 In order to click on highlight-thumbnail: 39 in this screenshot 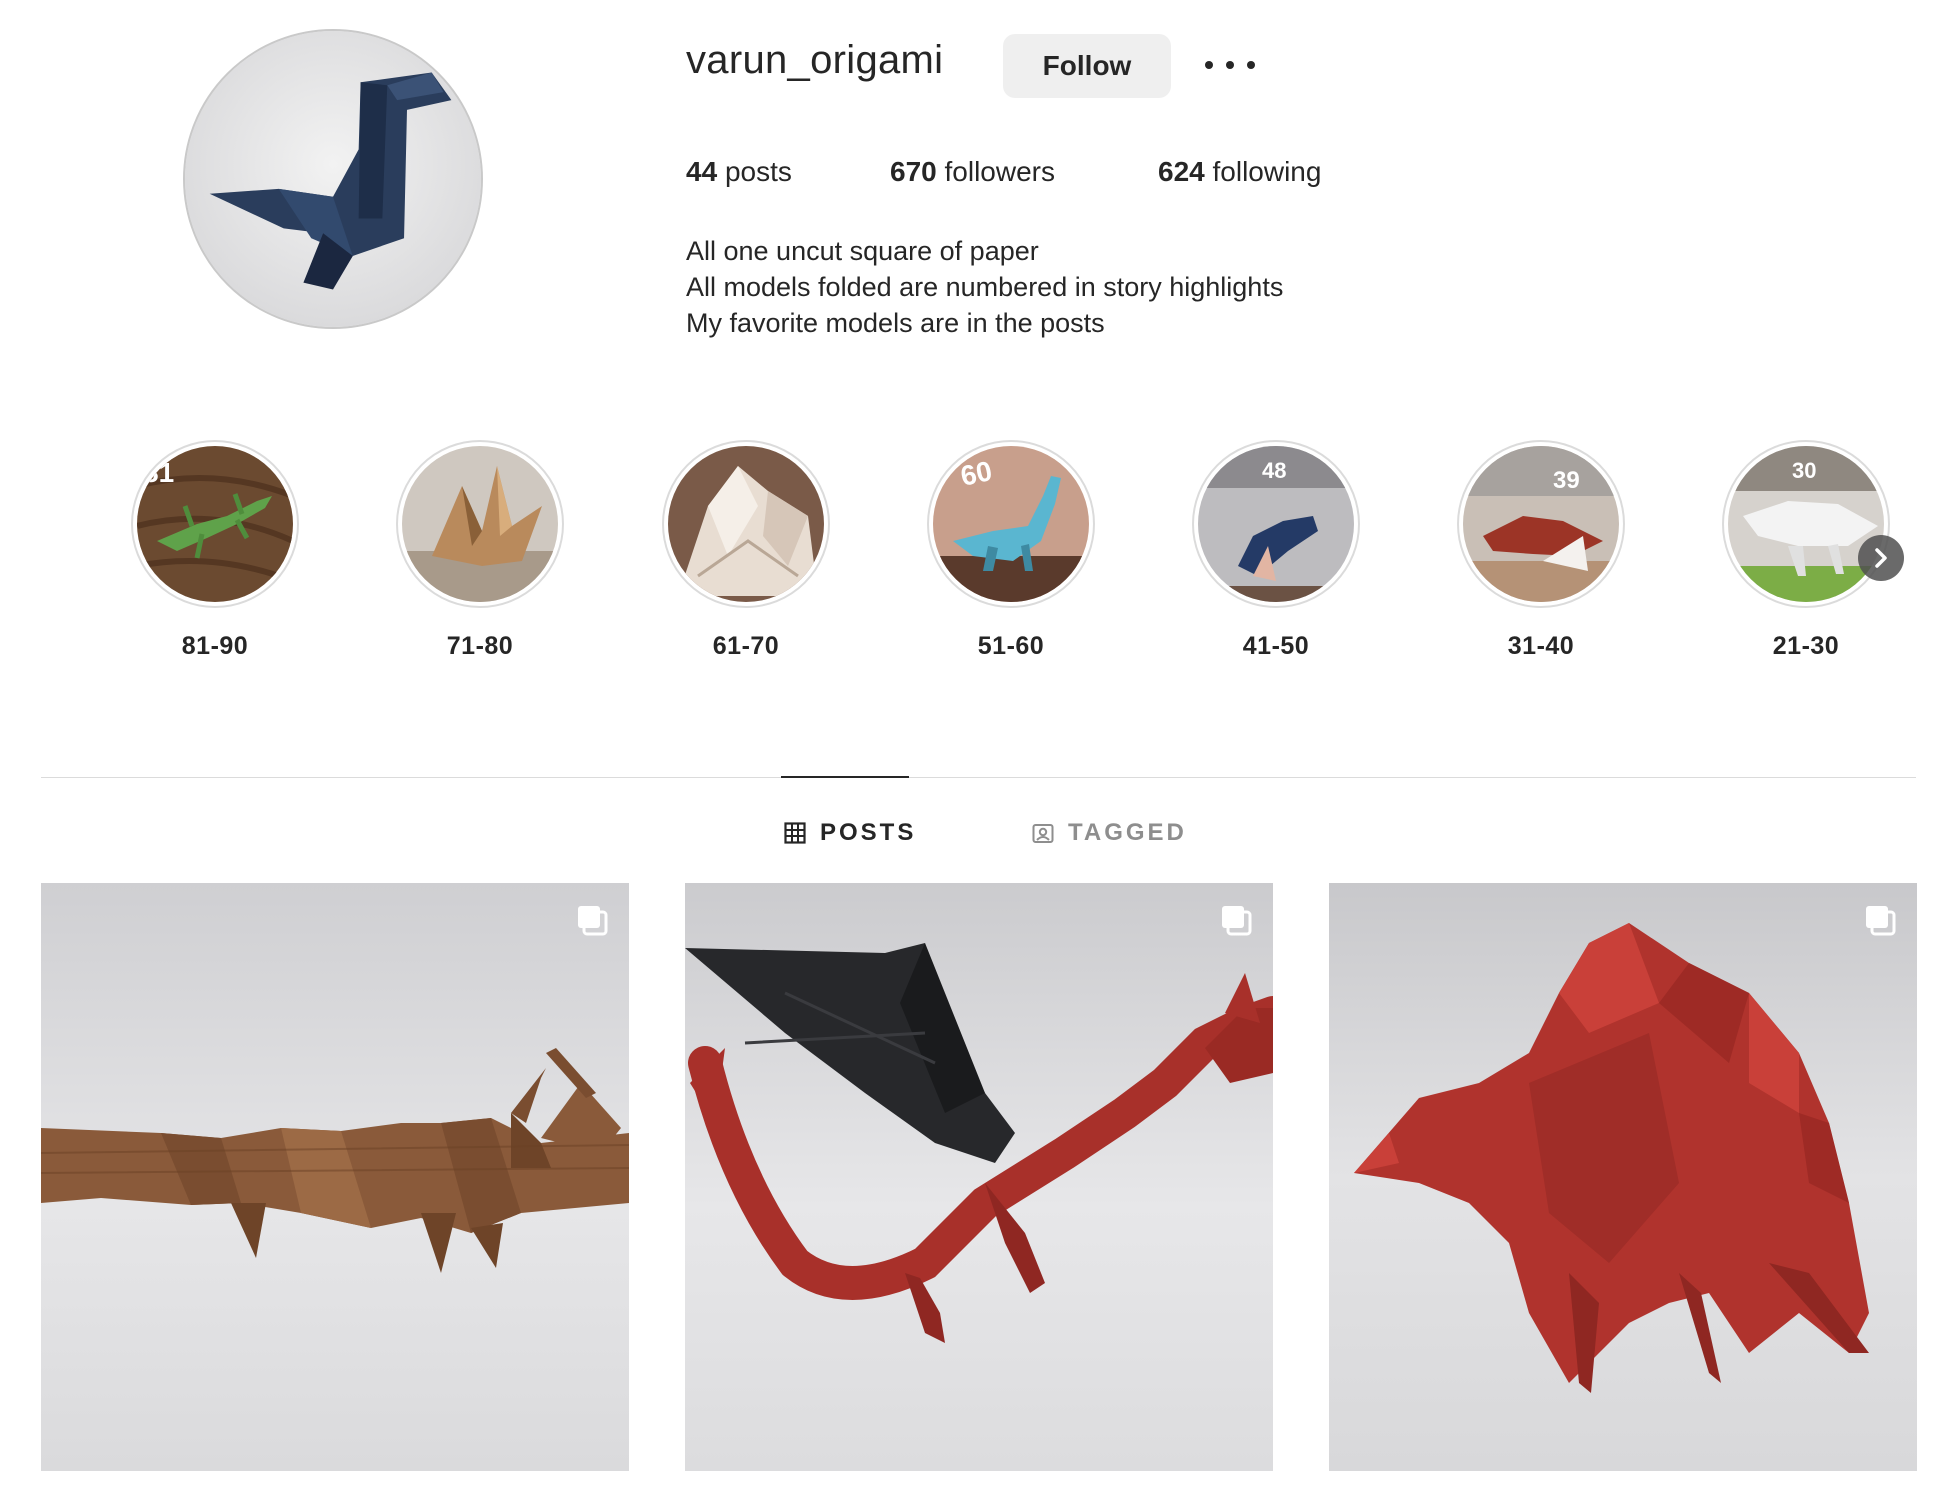, I will do `click(1541, 524)`.